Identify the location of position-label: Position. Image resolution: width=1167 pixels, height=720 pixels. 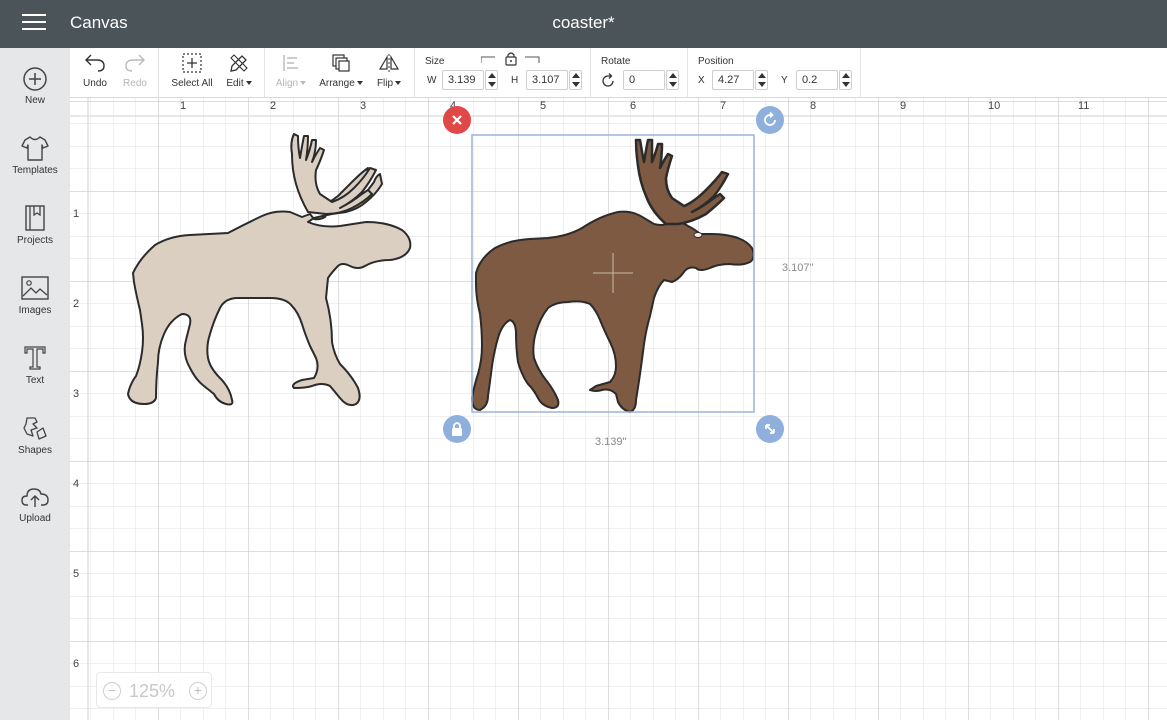
(716, 61).